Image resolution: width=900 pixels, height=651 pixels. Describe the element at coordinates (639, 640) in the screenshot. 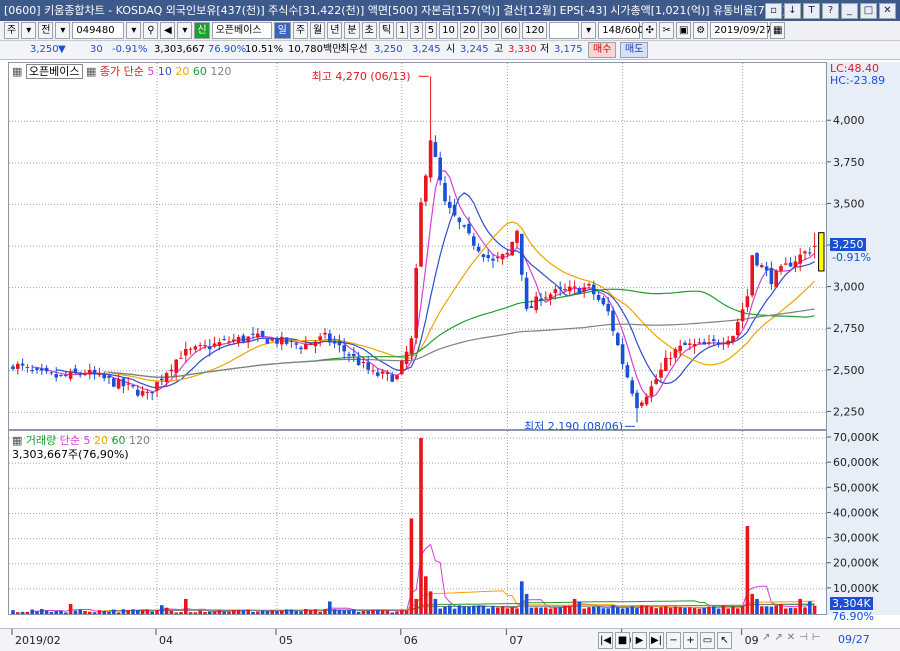

I see `play-icon: ▶` at that location.